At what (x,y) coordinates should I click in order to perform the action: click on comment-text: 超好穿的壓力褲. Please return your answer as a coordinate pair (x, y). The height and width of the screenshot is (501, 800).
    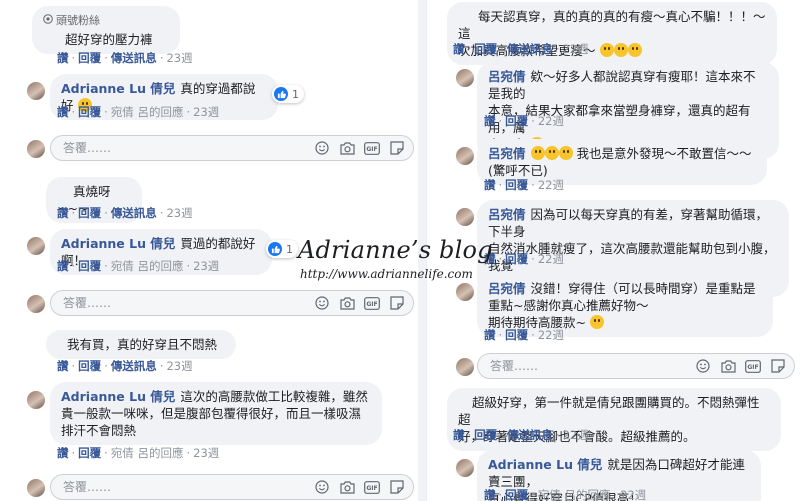
    Looking at the image, I should click on (109, 39).